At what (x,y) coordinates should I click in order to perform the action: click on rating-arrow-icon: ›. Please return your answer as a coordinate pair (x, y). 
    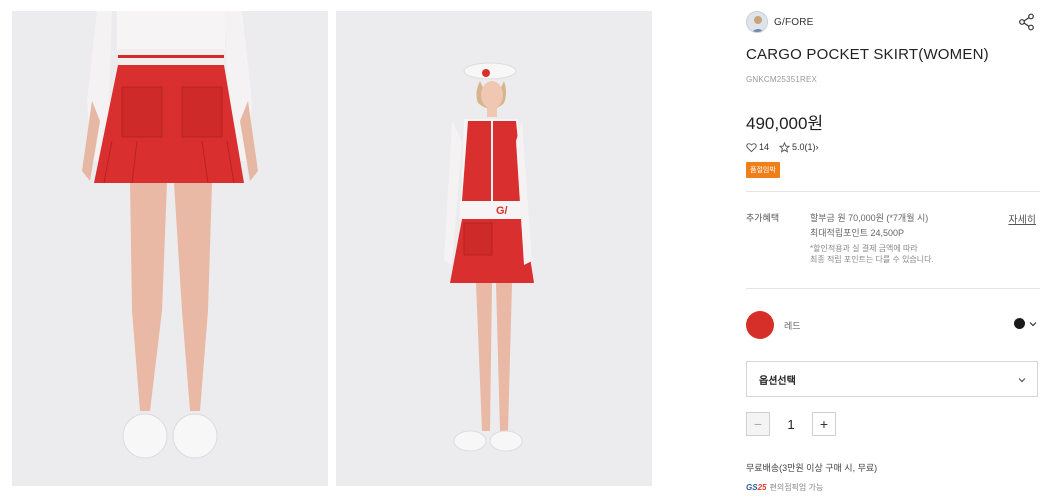
    Looking at the image, I should click on (817, 147).